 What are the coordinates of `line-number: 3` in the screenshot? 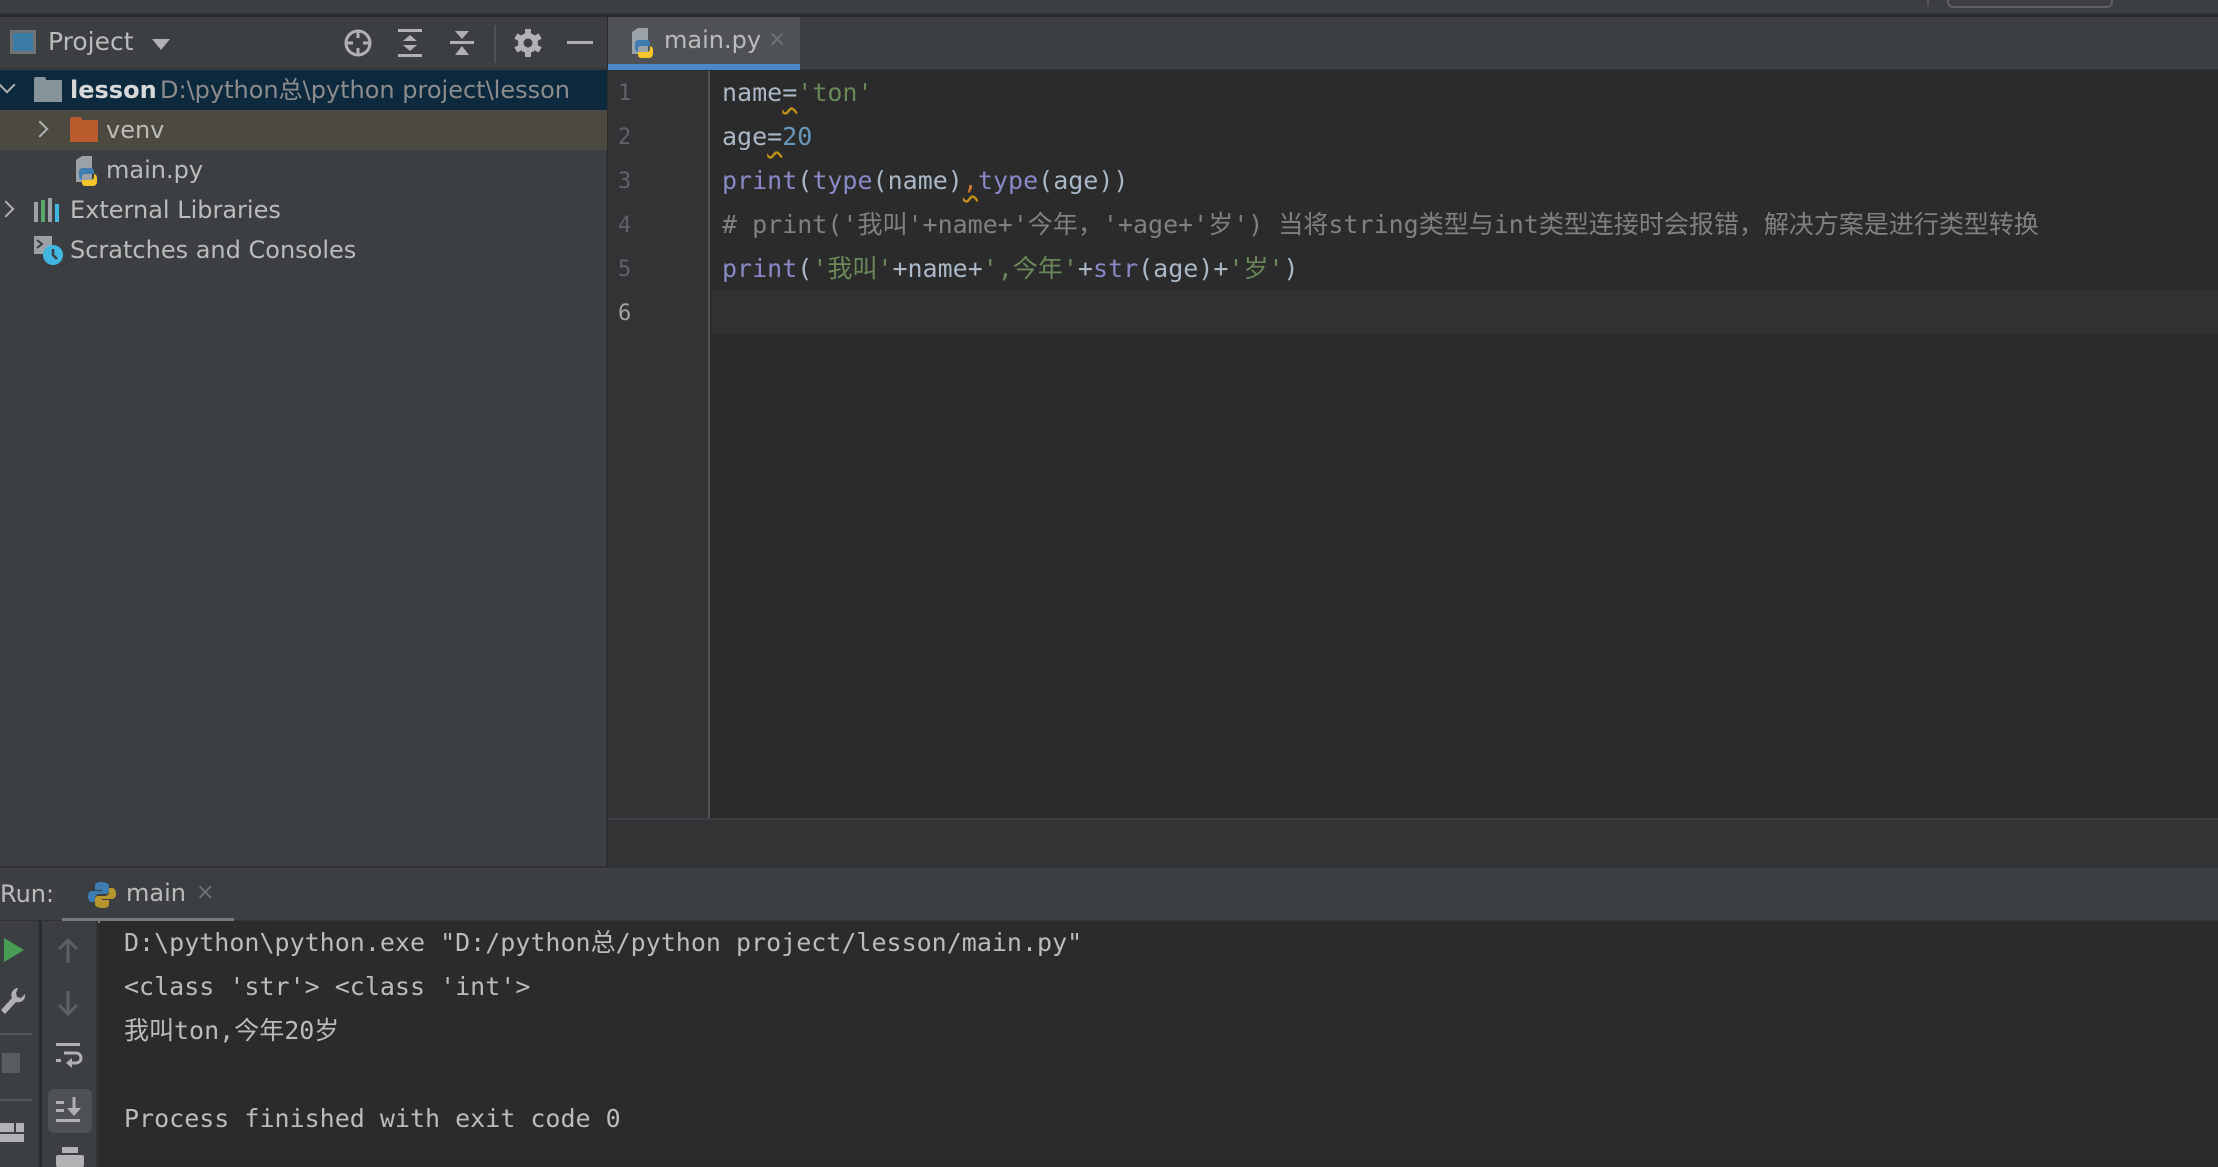 It's located at (625, 181).